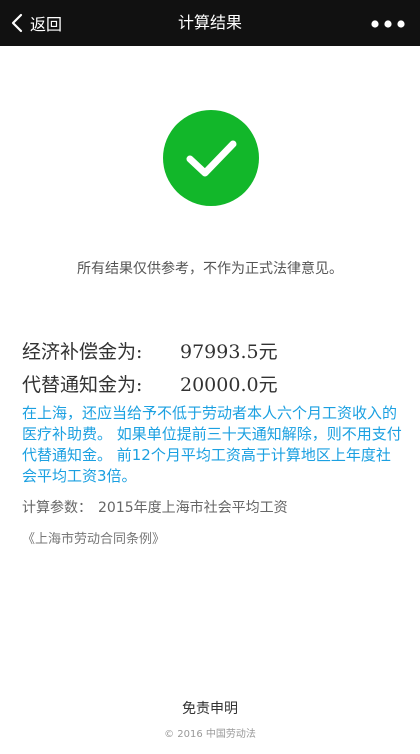 This screenshot has height=754, width=420. What do you see at coordinates (193, 508) in the screenshot?
I see `params-value: 2015年度上海市社会平均工资` at bounding box center [193, 508].